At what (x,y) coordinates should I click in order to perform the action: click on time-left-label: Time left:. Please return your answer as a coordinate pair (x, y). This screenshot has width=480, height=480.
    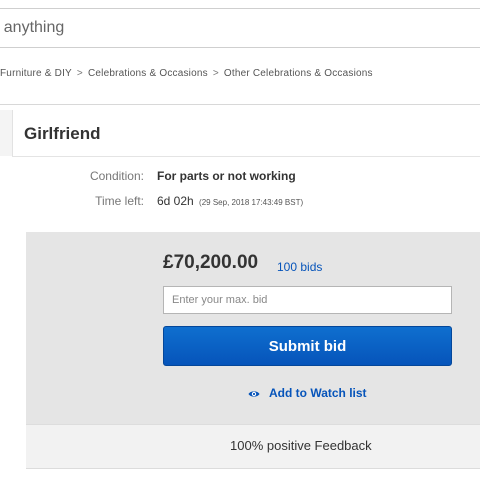
    Looking at the image, I should click on (119, 201).